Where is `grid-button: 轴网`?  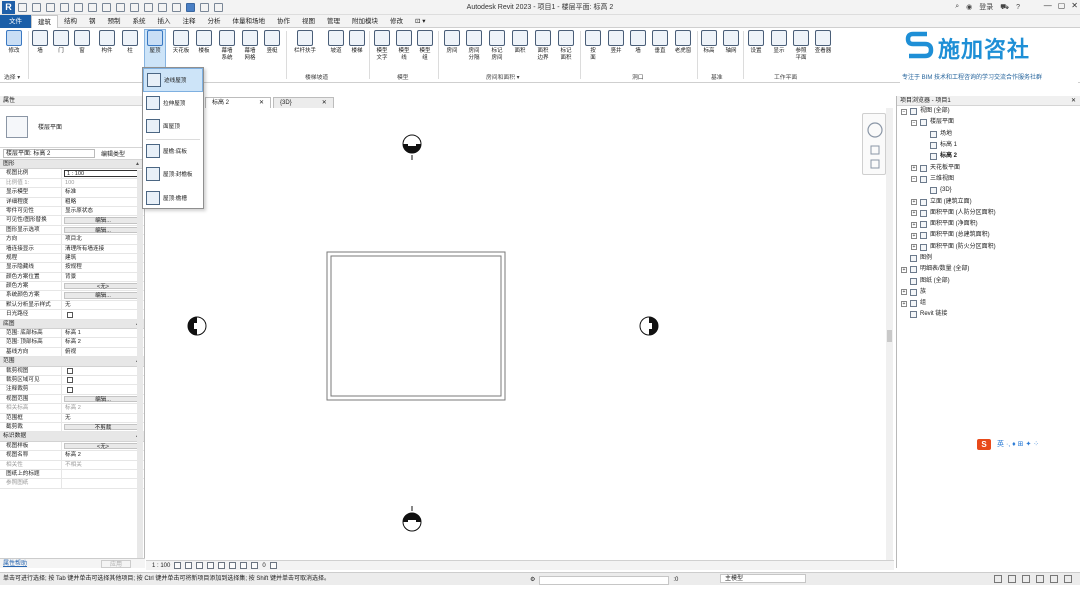
grid-button: 轴网 is located at coordinates (731, 42).